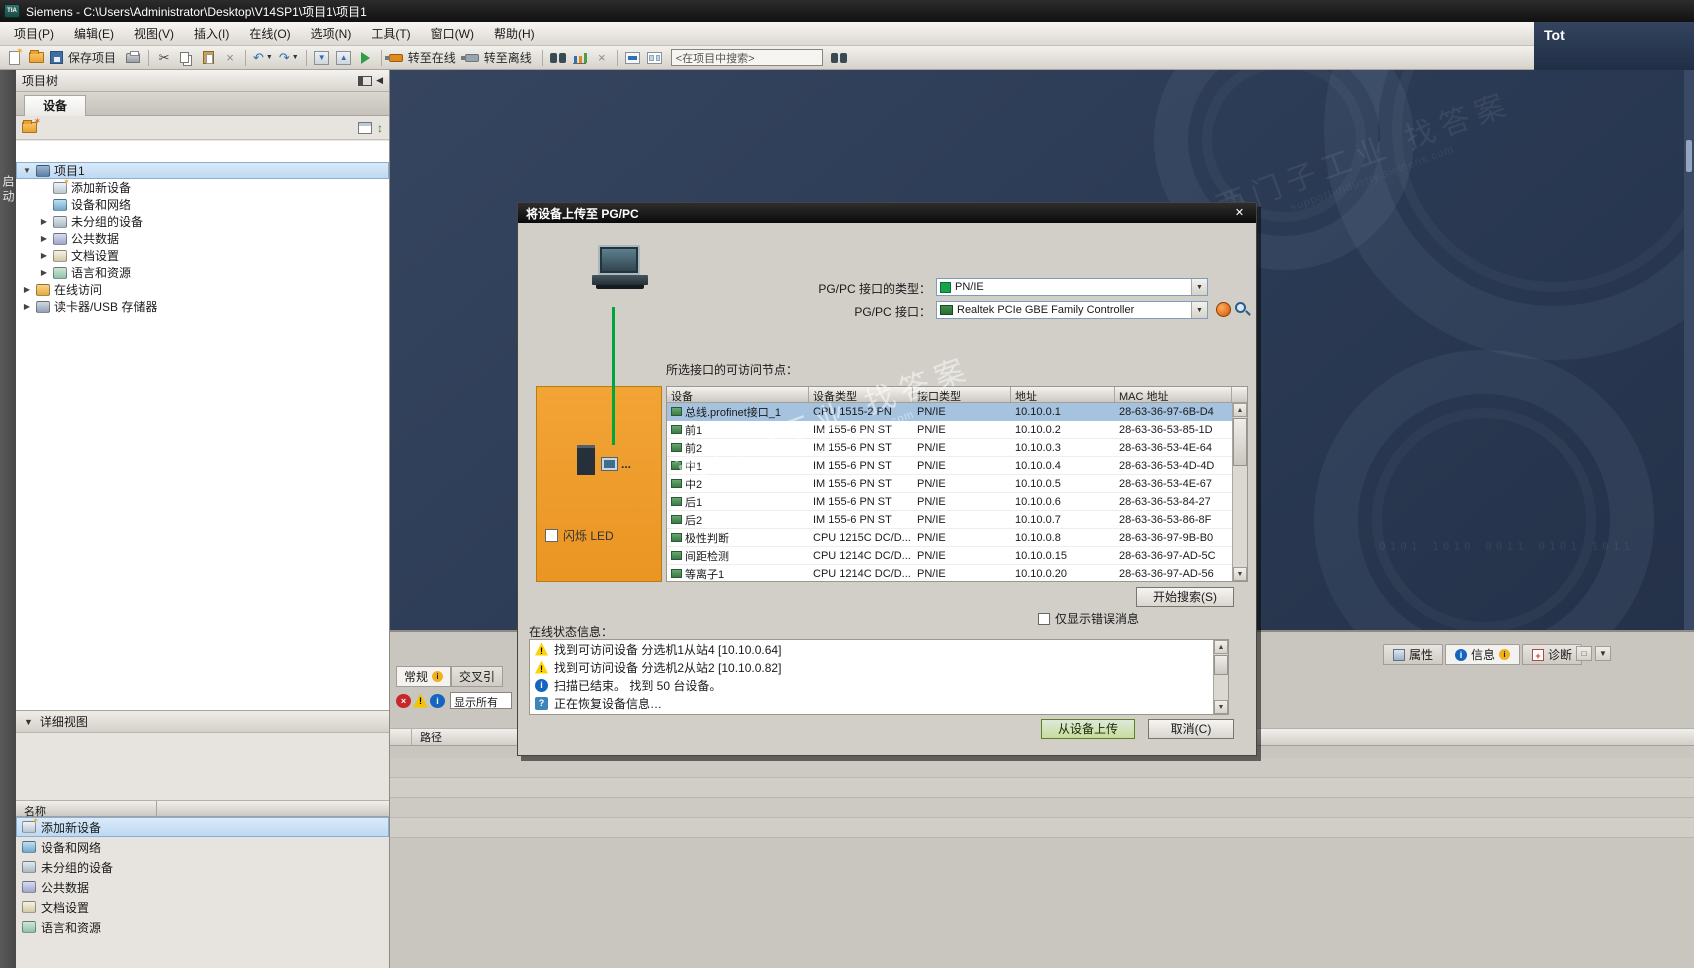  What do you see at coordinates (1584, 653) in the screenshot?
I see `dock-window-icon: □` at bounding box center [1584, 653].